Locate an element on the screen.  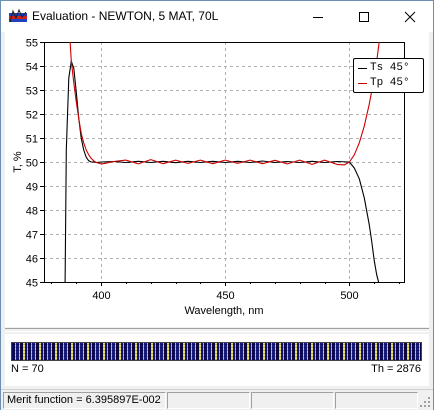
y-axis-label: T, % is located at coordinates (18, 162).